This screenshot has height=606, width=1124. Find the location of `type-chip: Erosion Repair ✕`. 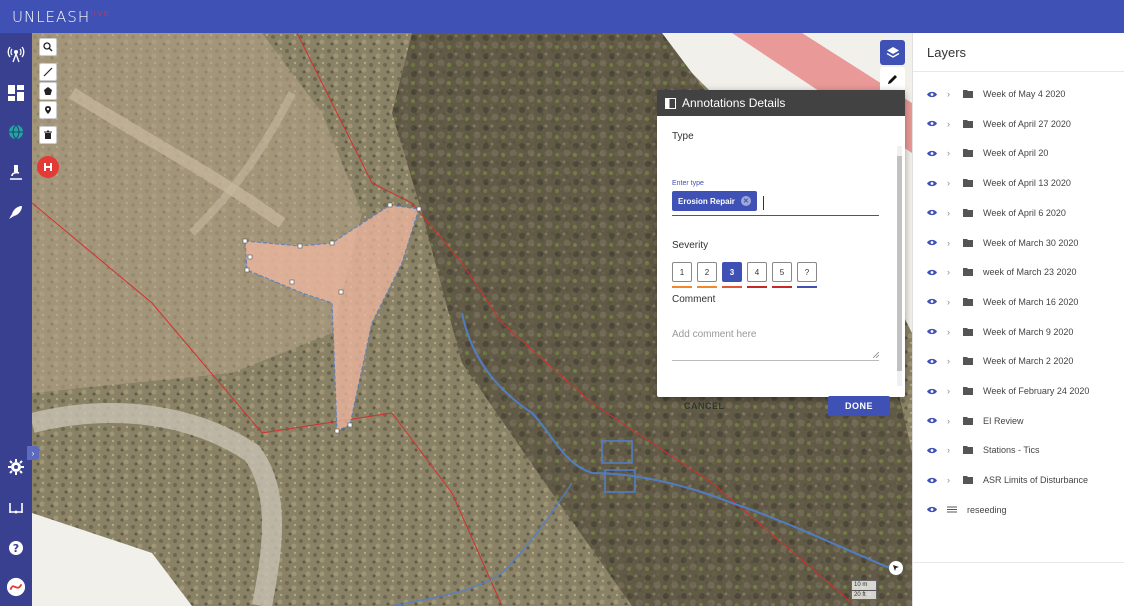

type-chip: Erosion Repair ✕ is located at coordinates (714, 201).